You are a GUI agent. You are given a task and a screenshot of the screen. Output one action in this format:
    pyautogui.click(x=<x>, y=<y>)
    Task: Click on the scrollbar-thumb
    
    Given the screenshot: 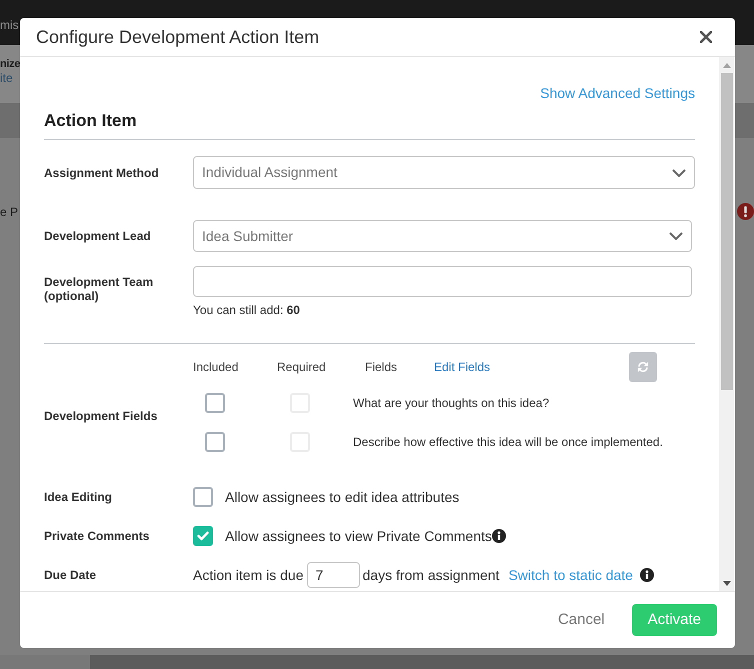 What is the action you would take?
    pyautogui.click(x=726, y=231)
    